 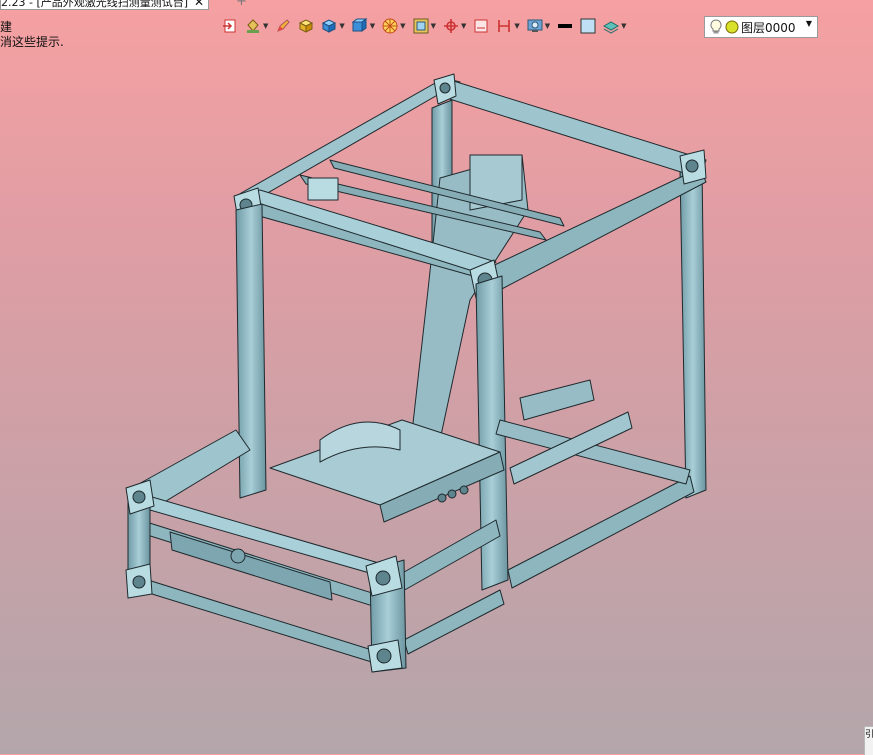 I want to click on scroll-corner-label: 引, so click(x=869, y=735).